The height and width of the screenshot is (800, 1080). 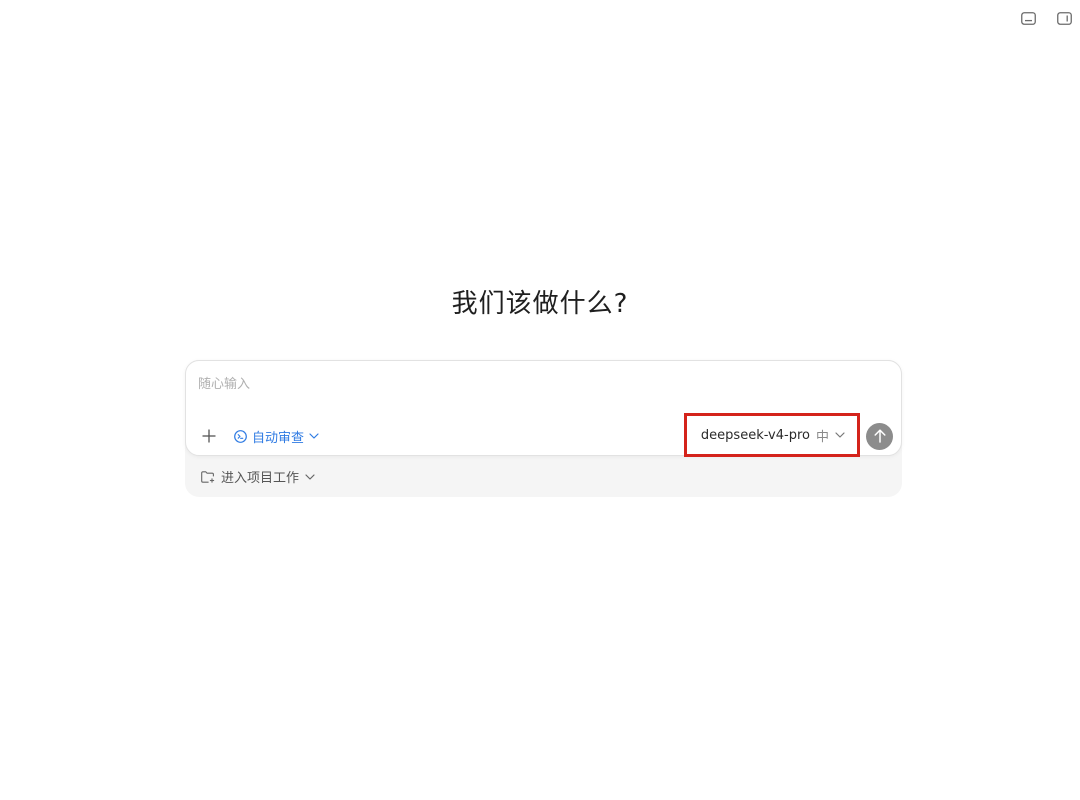 I want to click on prompt-input, so click(x=543, y=384).